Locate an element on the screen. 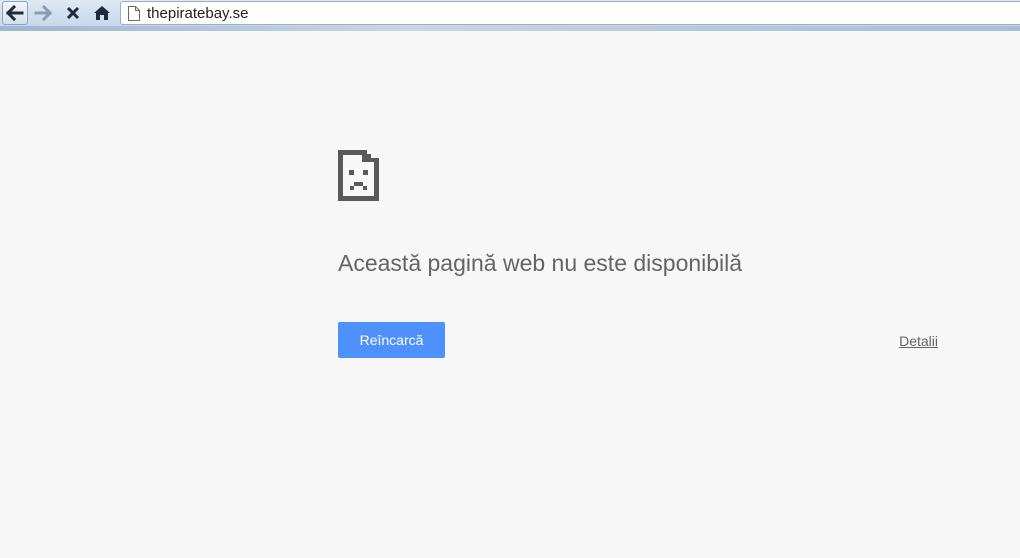 The image size is (1020, 558). back-button is located at coordinates (15, 13).